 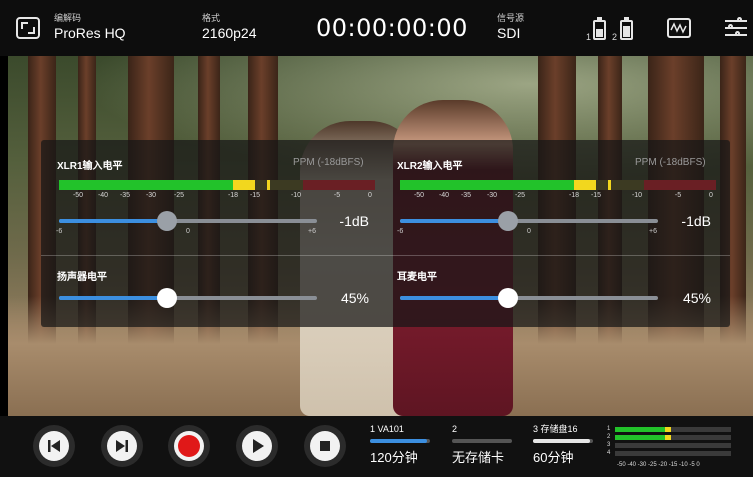 I want to click on speaker-level-knob, so click(x=167, y=298).